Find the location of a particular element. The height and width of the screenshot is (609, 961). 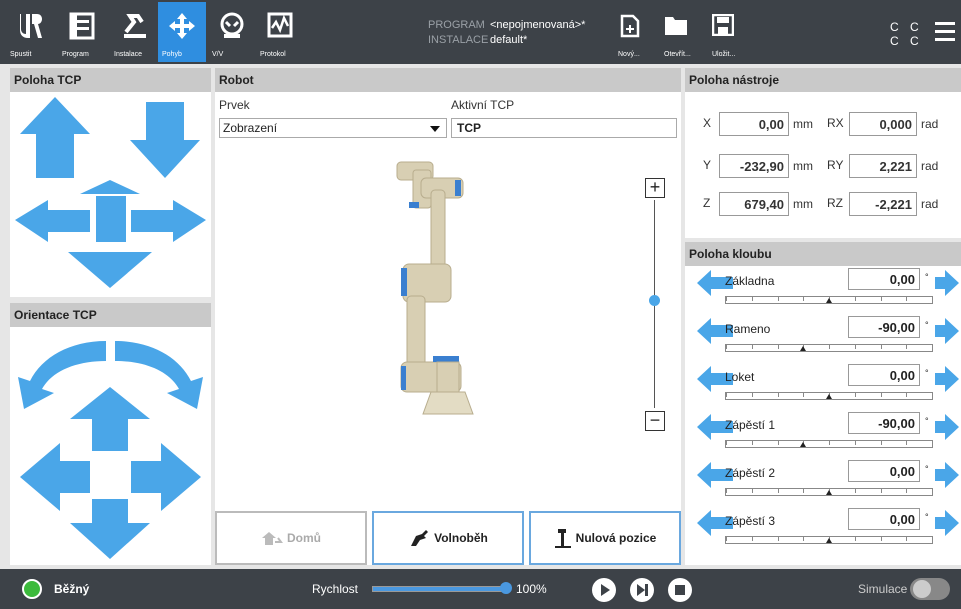

tcp-orientation-title: Orientace TCP is located at coordinates (110, 315).